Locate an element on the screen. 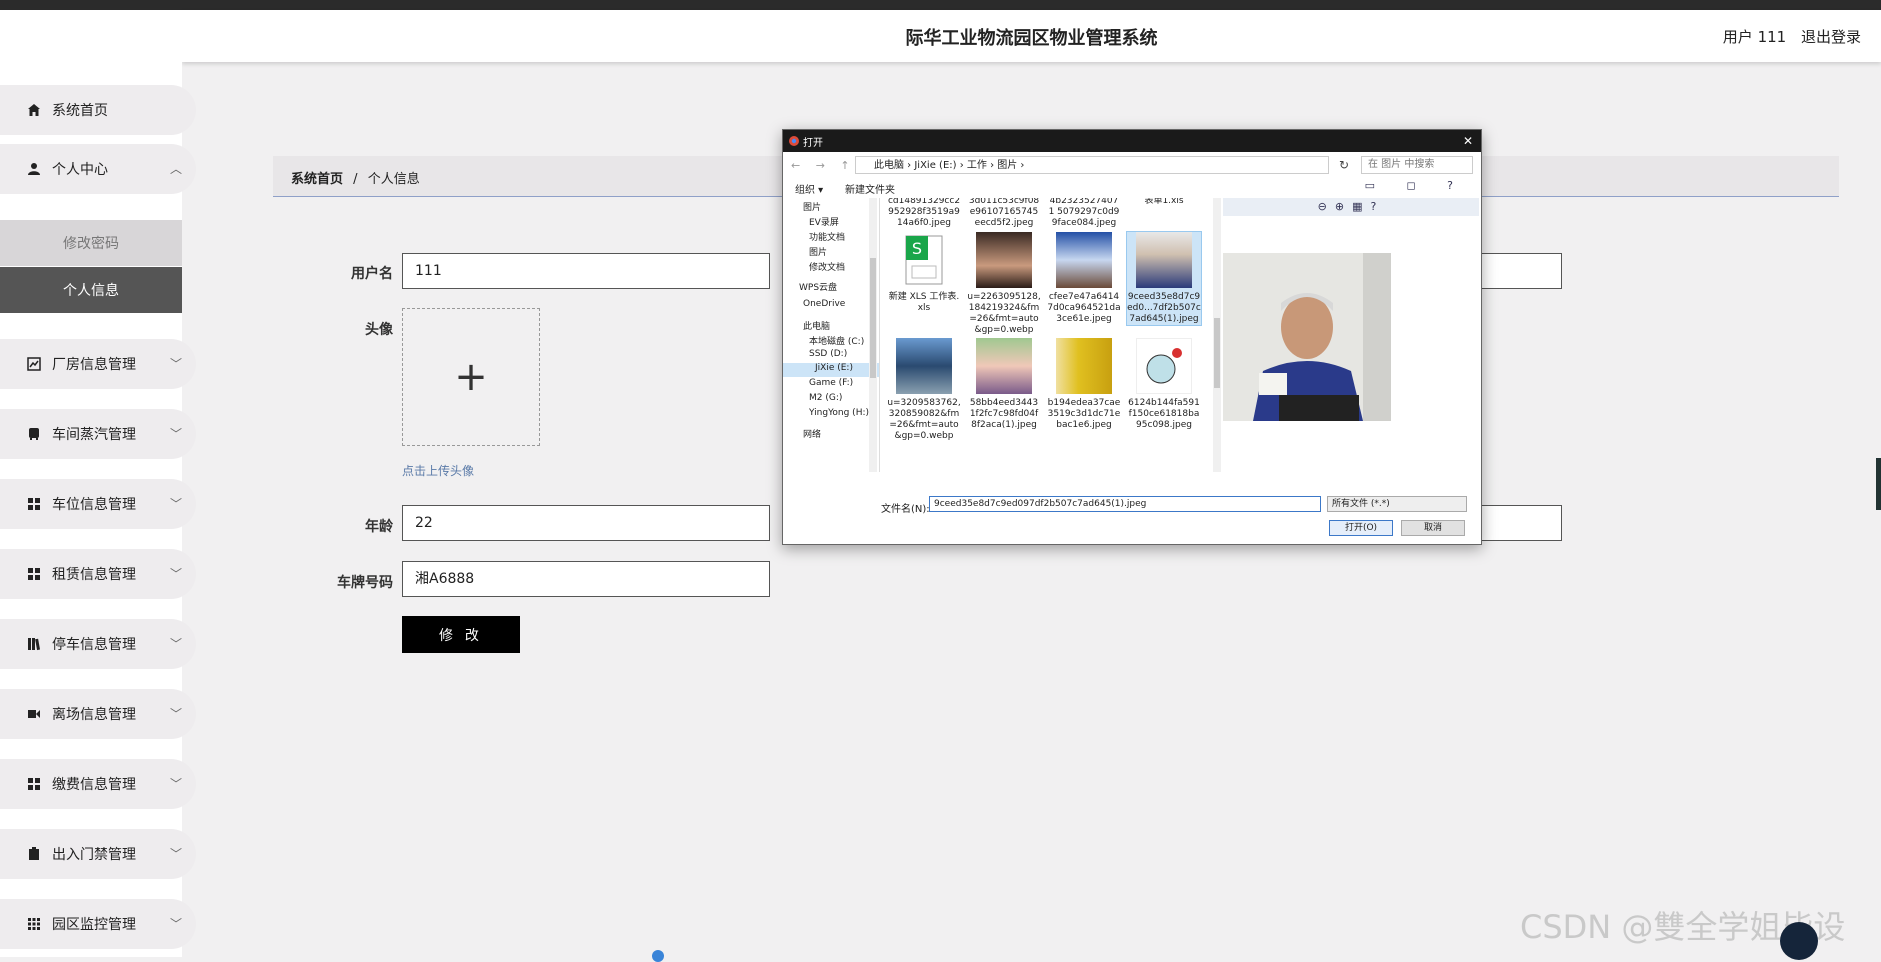 The height and width of the screenshot is (962, 1881). sidebar-subitem-label: 修改密码 is located at coordinates (91, 244).